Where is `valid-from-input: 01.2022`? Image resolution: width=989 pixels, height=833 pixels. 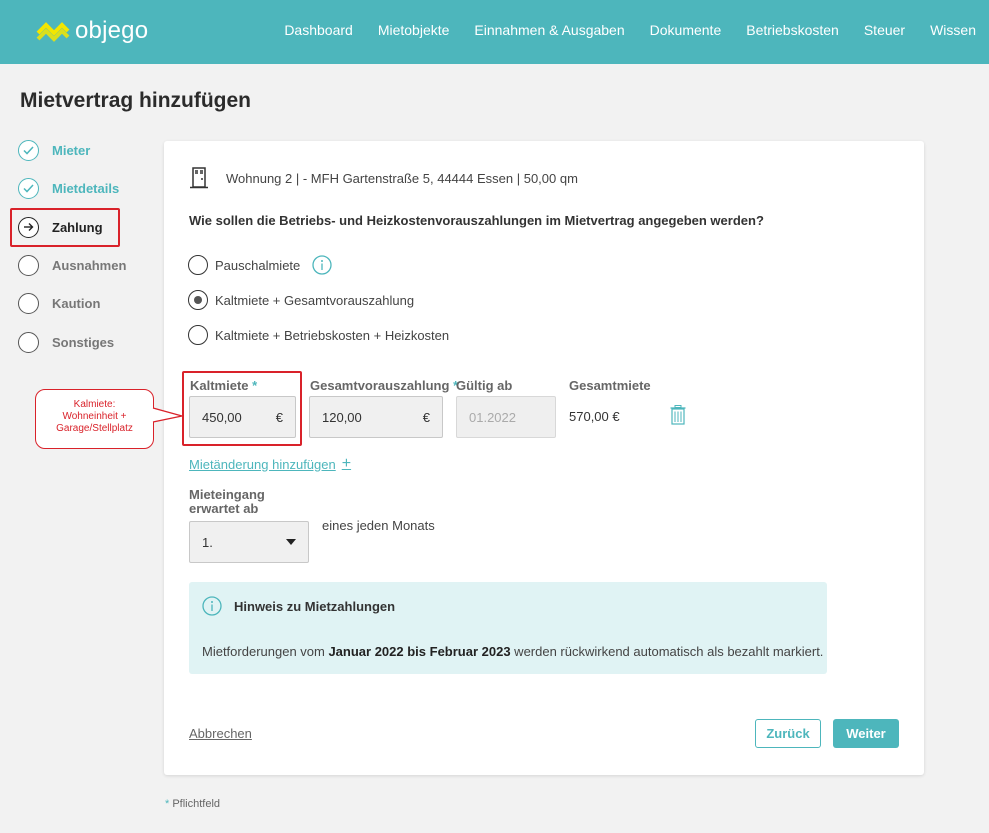
valid-from-input: 01.2022 is located at coordinates (506, 417).